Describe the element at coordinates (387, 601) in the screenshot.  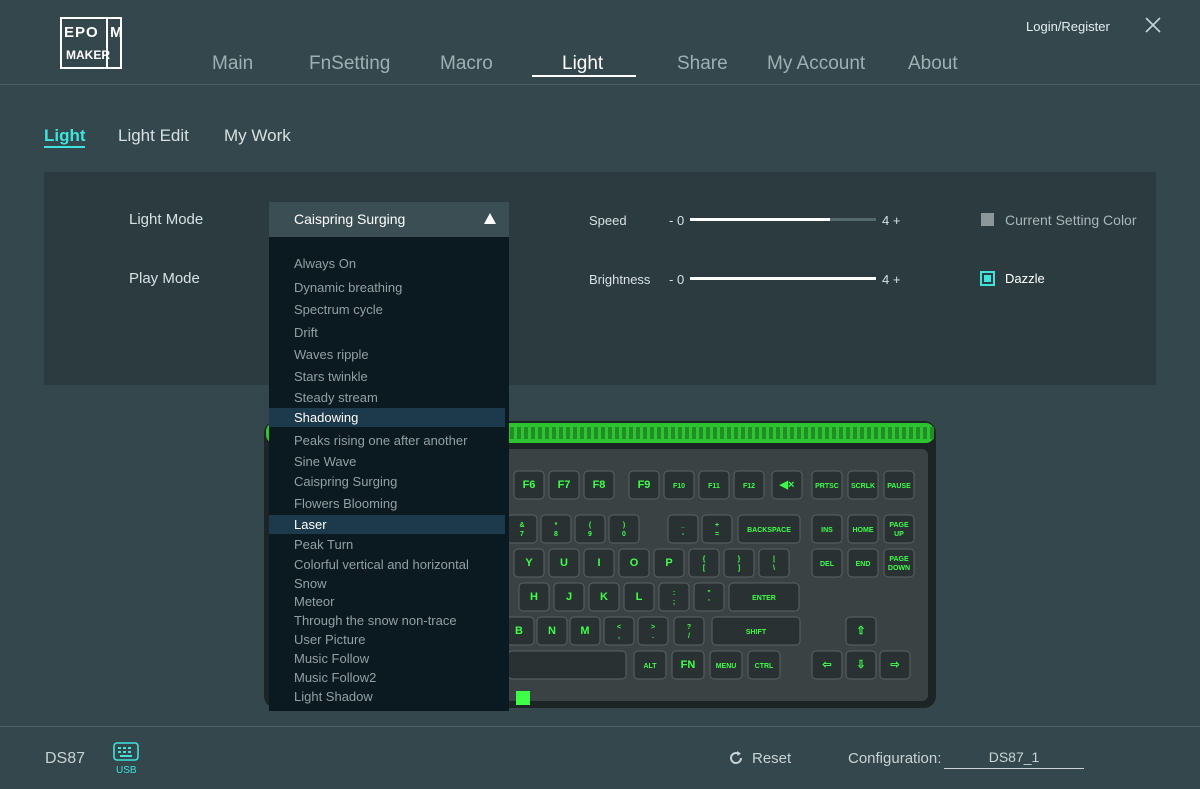
I see `light-mode-option: Meteor` at that location.